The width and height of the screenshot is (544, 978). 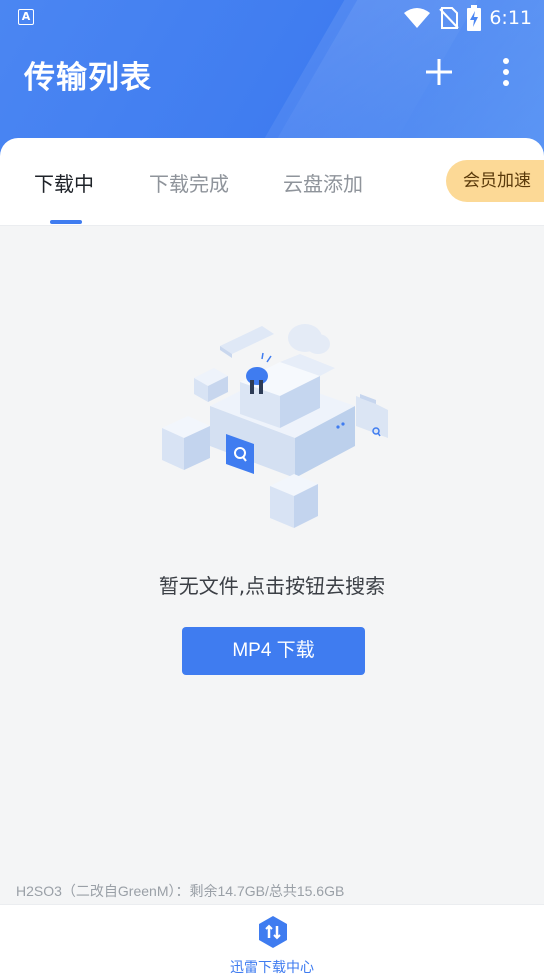 I want to click on vip-speedup-button: 会员加速, so click(x=495, y=181).